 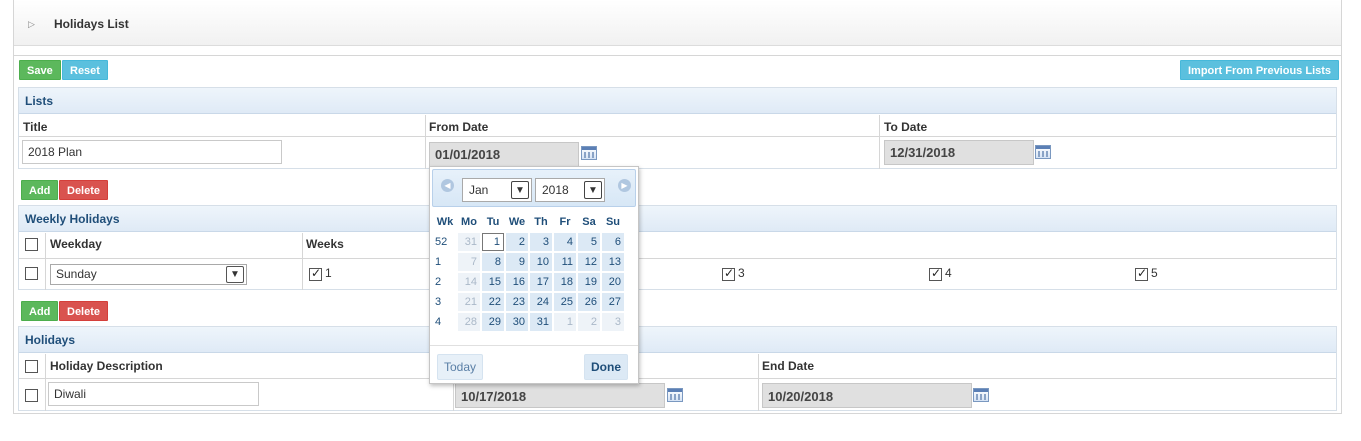 I want to click on calendar-day: 19, so click(x=589, y=282).